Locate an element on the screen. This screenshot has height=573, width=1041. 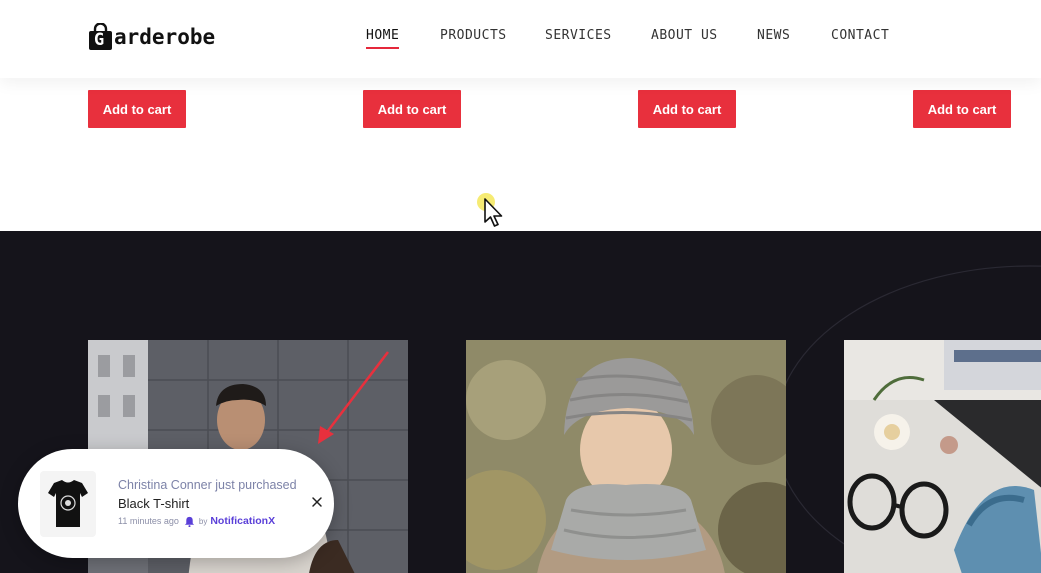
nav-item-about-us: ABOUT US is located at coordinates (684, 35).